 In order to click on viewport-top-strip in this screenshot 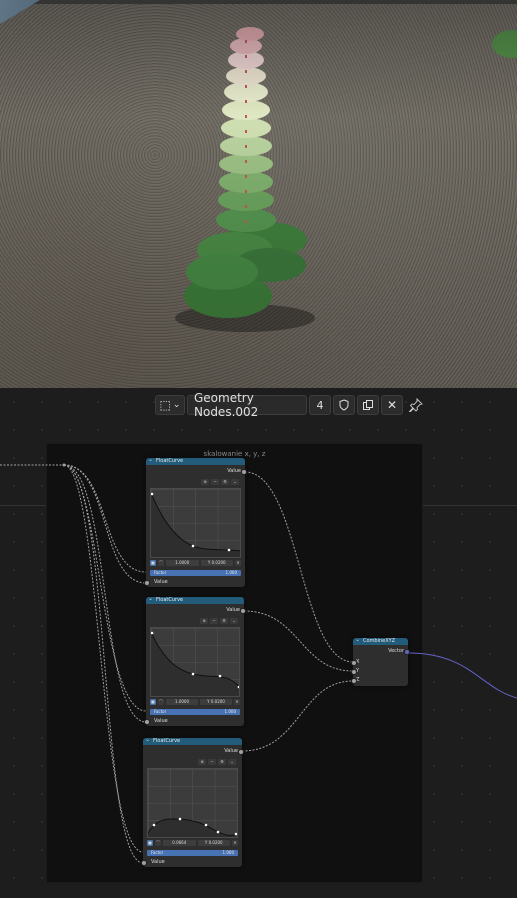, I will do `click(258, 2)`.